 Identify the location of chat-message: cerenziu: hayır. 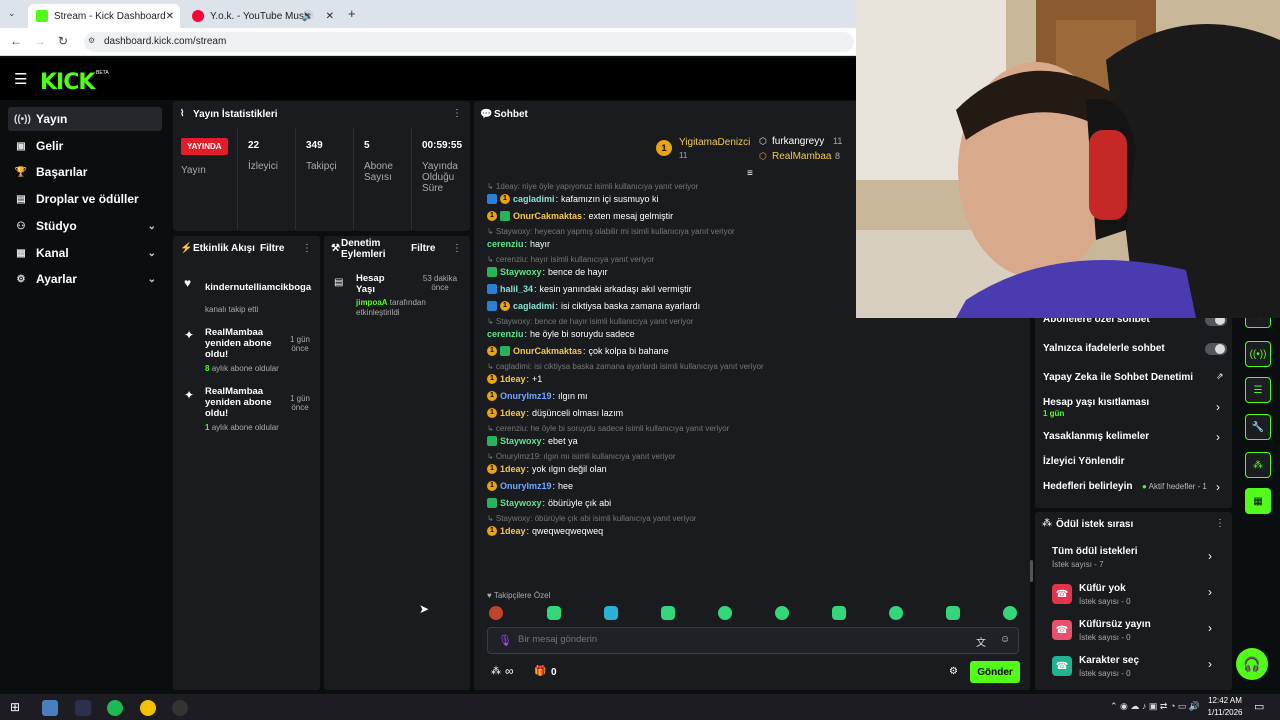
(518, 244).